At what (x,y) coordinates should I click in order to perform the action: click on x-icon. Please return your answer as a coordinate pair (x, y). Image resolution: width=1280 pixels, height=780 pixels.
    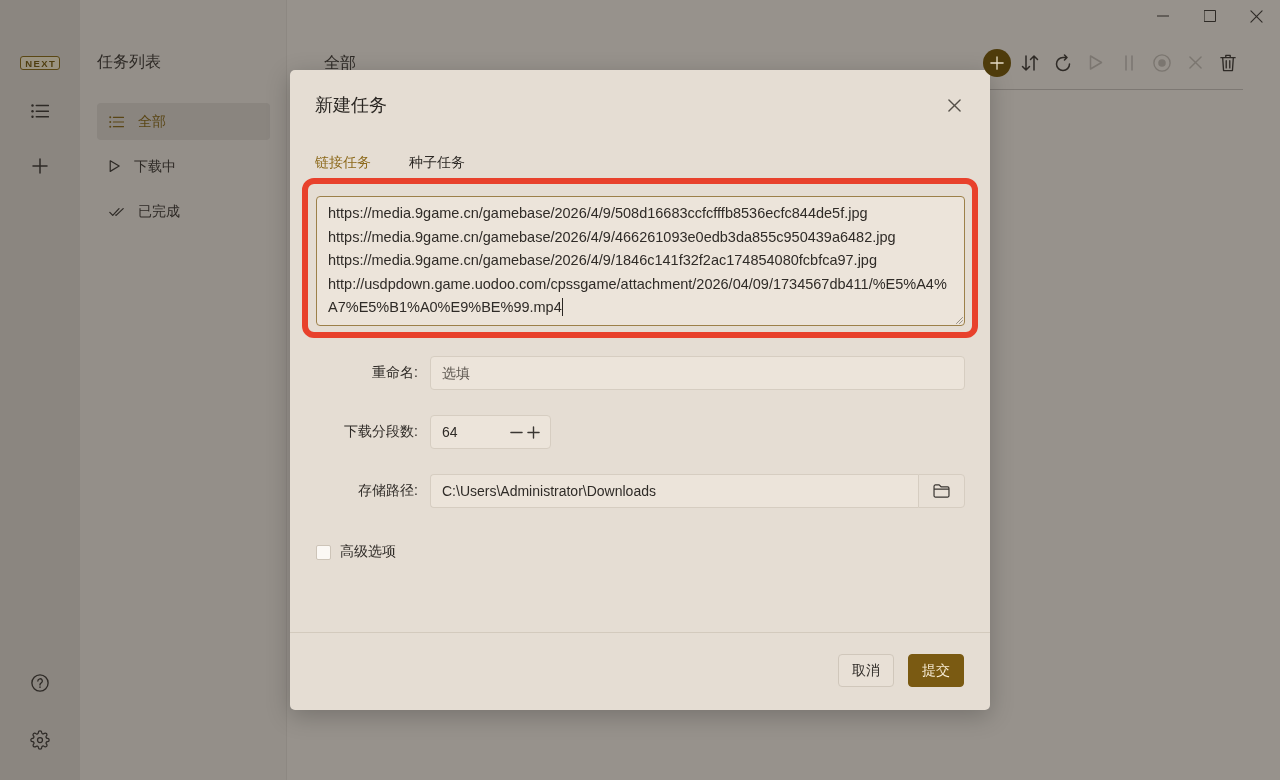
    Looking at the image, I should click on (1195, 62).